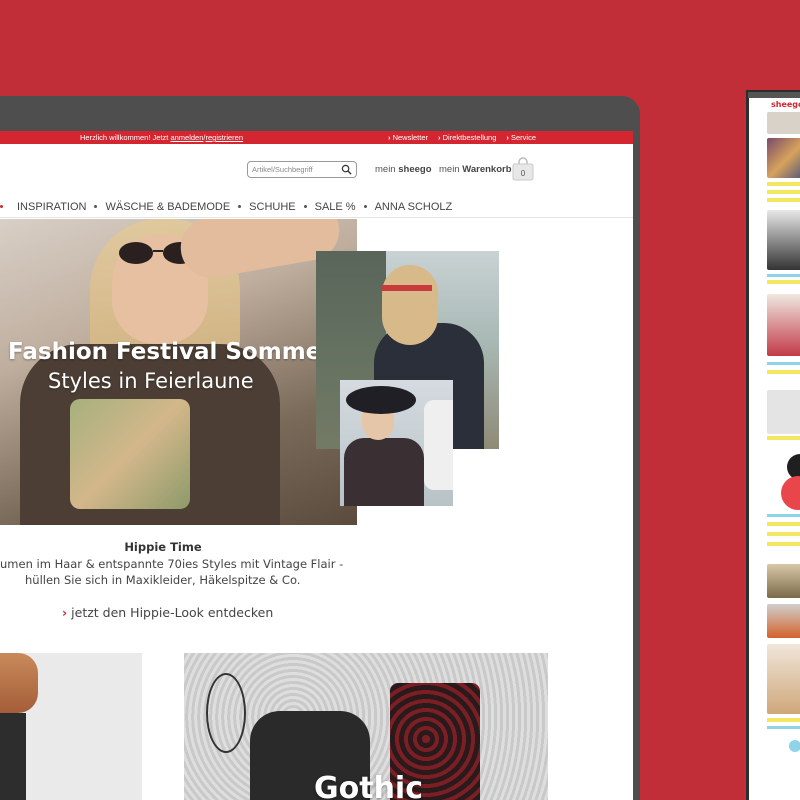  I want to click on van-graphic, so click(438, 445).